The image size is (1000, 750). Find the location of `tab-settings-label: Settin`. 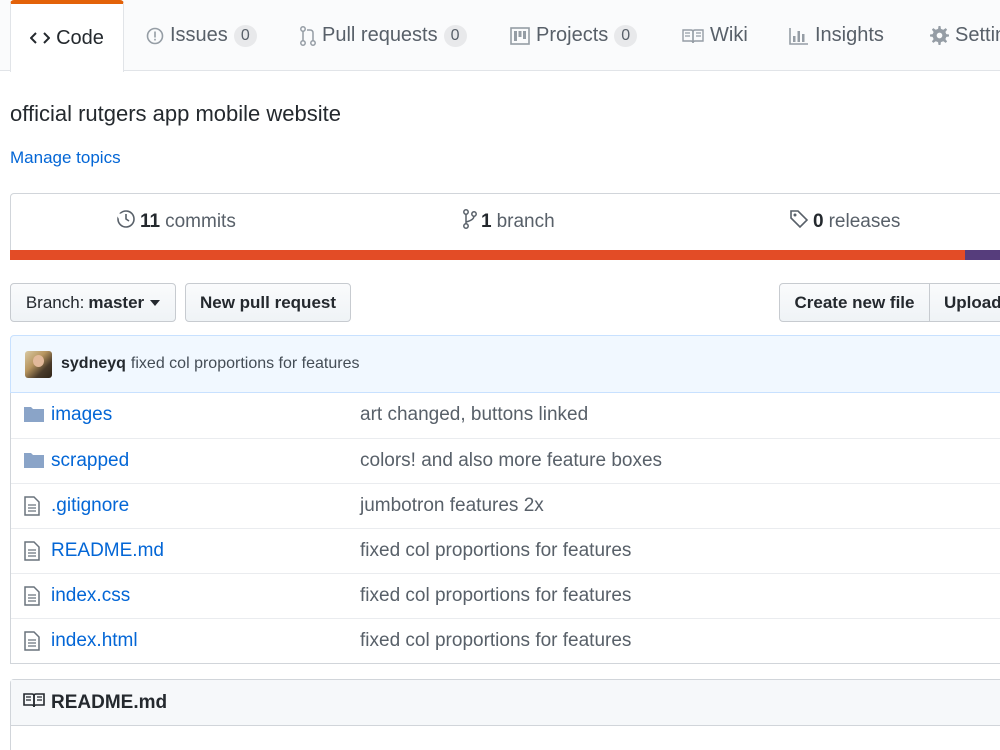

tab-settings-label: Settin is located at coordinates (977, 35).